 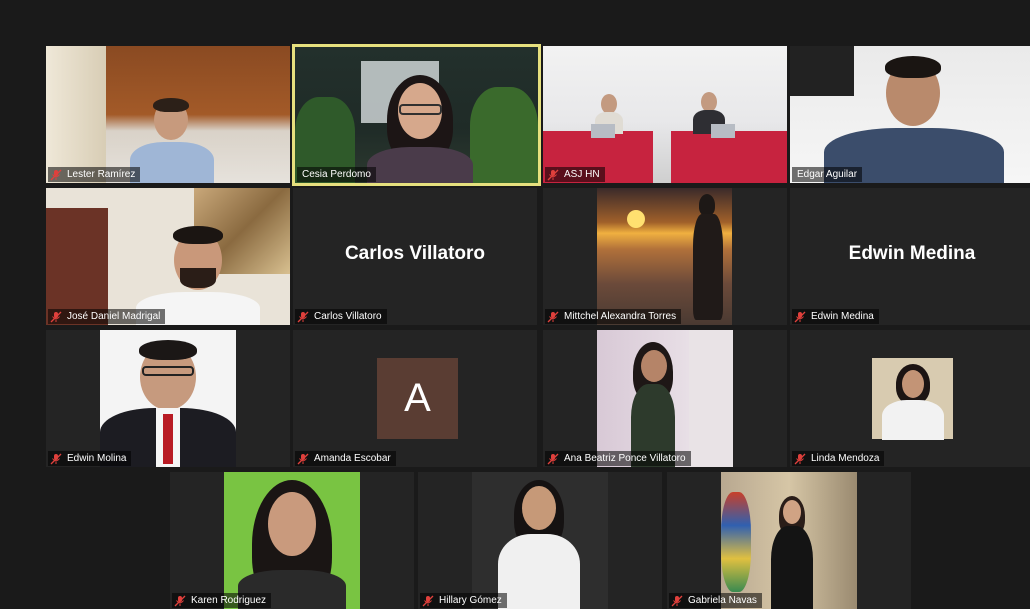 What do you see at coordinates (722, 600) in the screenshot?
I see `participant-name: Gabriela Navas` at bounding box center [722, 600].